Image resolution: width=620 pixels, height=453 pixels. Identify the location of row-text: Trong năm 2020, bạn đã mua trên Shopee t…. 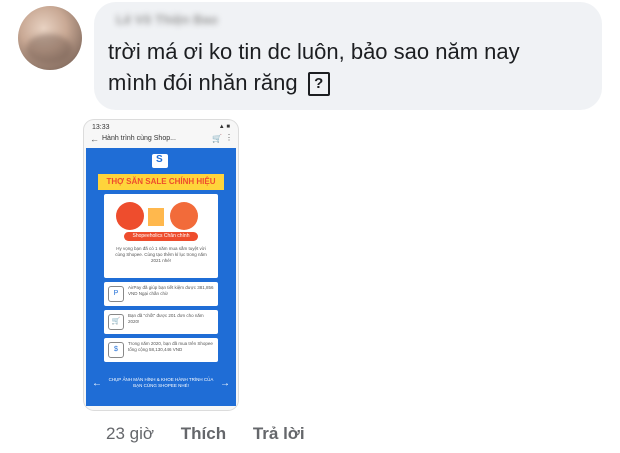
(170, 346).